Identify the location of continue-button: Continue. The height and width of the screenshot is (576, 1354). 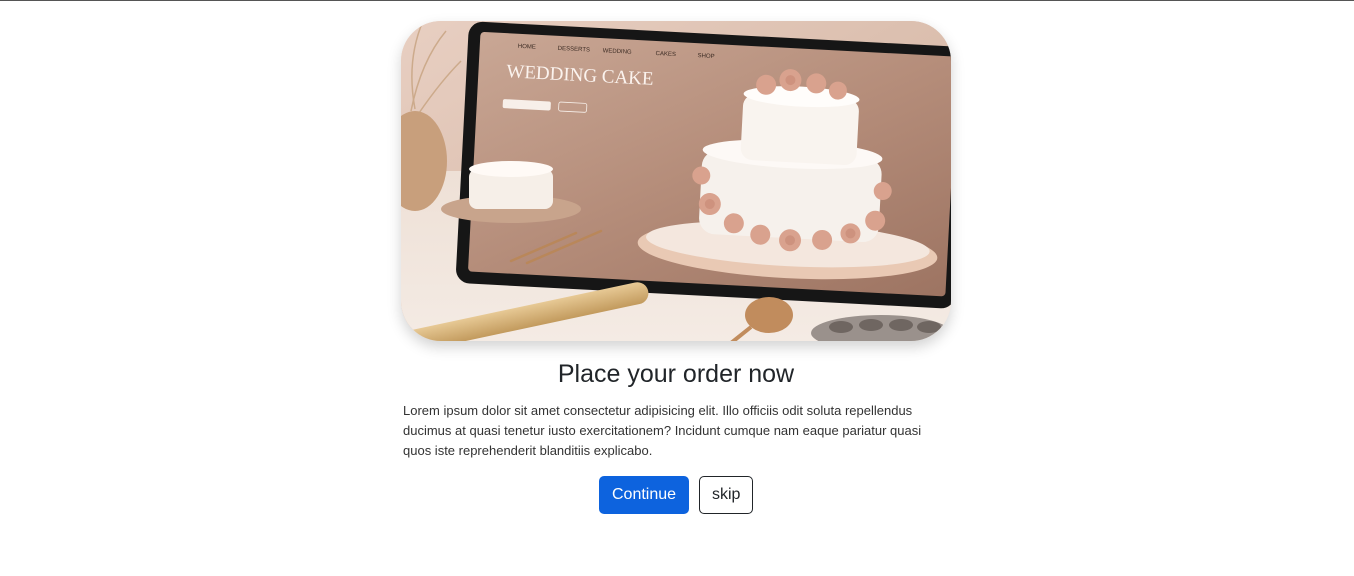
(644, 495).